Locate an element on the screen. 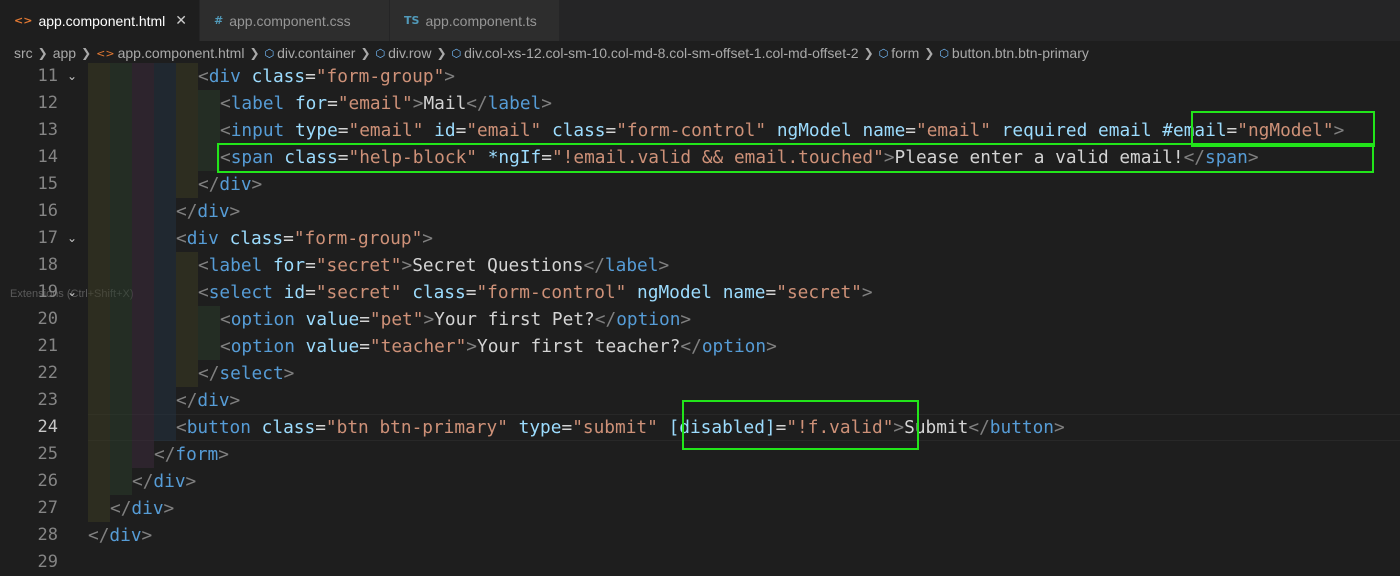 The image size is (1400, 576). breadcrumb-item: ⬡ div.container is located at coordinates (310, 53).